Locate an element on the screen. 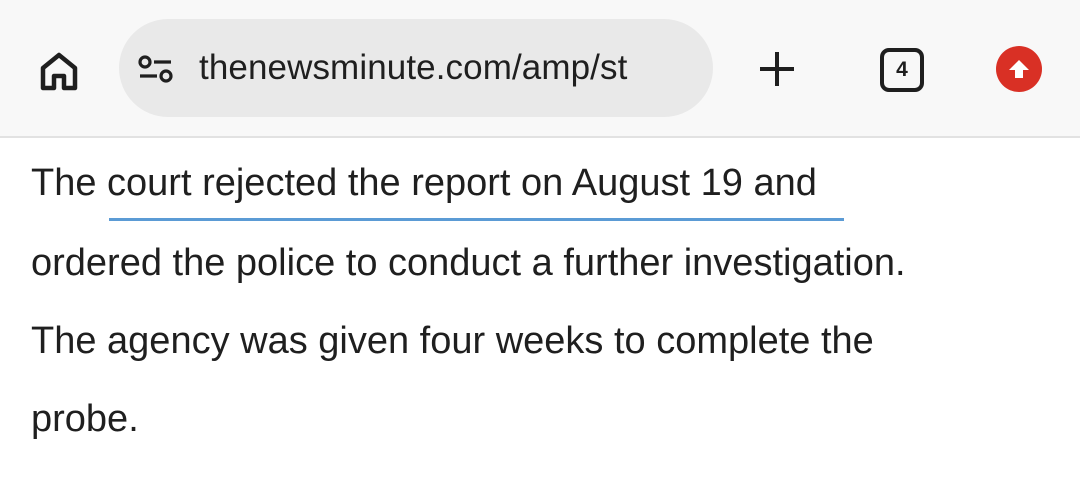 The height and width of the screenshot is (480, 1080). address-bar: thenewsminute.com/amp/st is located at coordinates (416, 68).